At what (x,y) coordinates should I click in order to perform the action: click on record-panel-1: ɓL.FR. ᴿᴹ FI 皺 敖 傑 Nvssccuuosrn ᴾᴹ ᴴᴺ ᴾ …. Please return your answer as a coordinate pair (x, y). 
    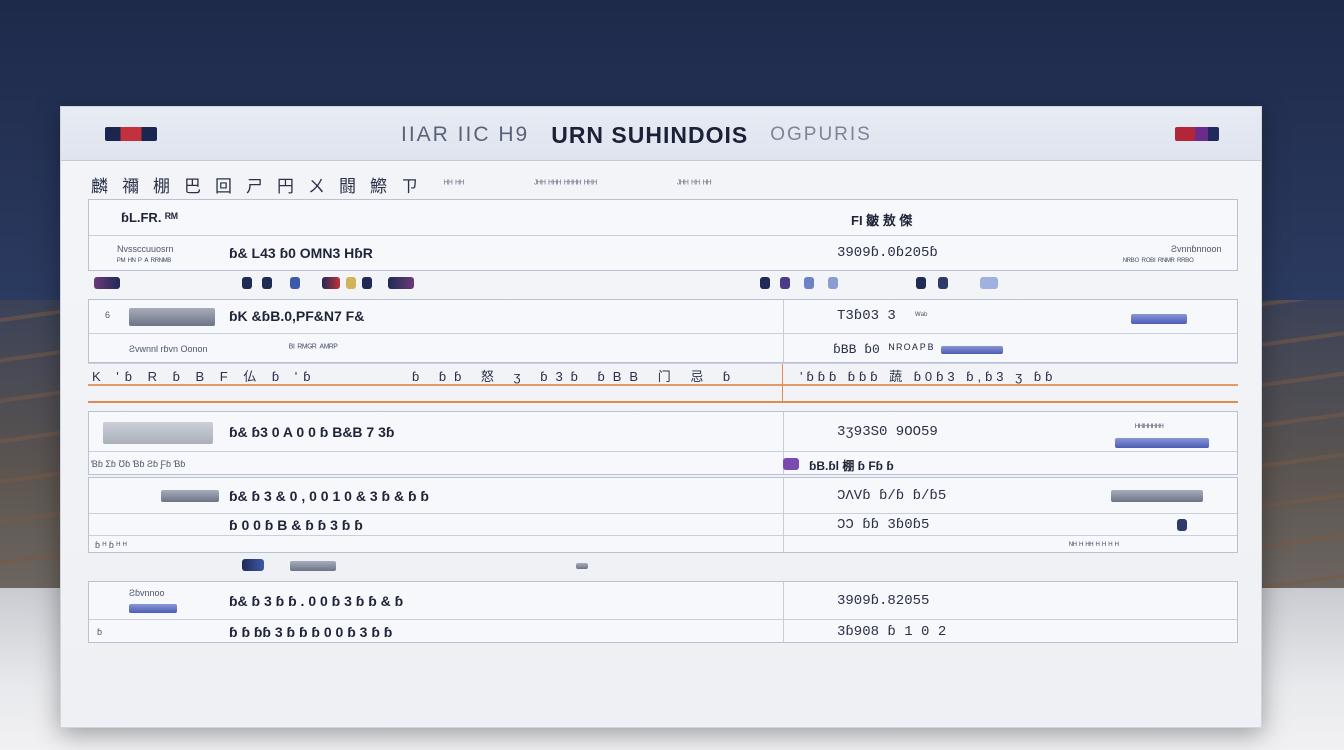
    Looking at the image, I should click on (663, 235).